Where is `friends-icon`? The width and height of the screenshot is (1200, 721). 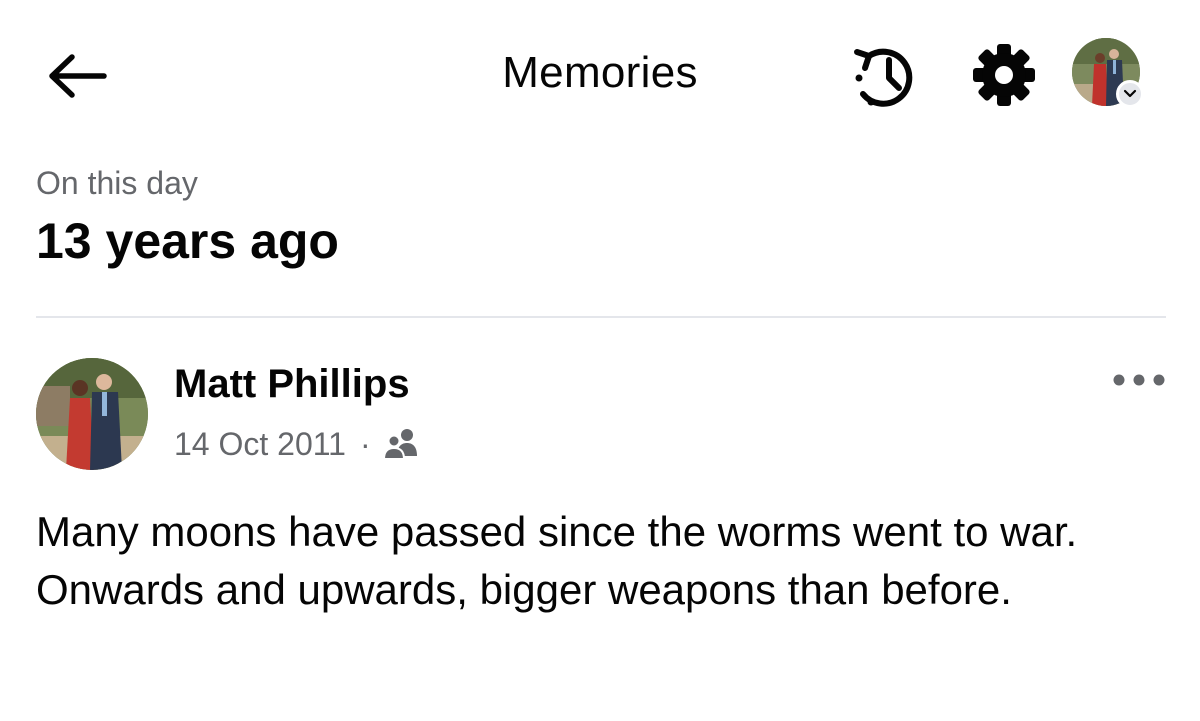 friends-icon is located at coordinates (400, 444).